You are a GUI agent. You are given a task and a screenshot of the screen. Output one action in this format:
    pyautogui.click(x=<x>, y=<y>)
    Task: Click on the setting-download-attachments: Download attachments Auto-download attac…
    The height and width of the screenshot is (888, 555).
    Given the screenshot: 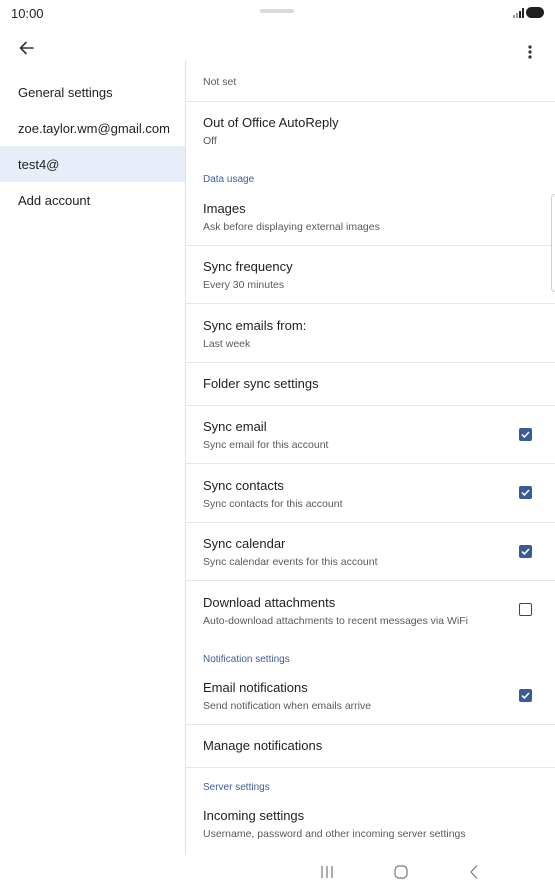 What is the action you would take?
    pyautogui.click(x=370, y=611)
    